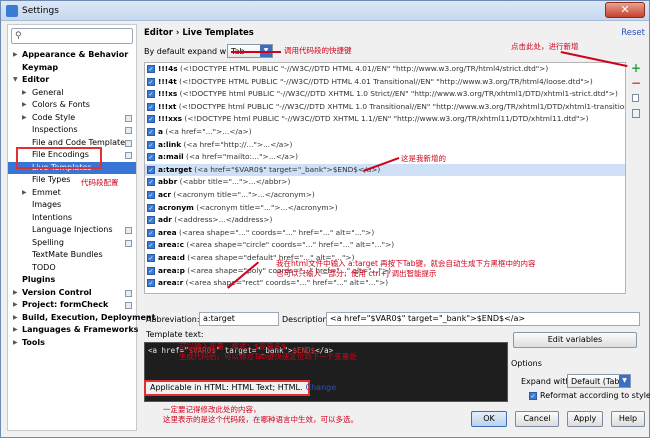 This screenshot has height=438, width=650. I want to click on ok-button: OK, so click(489, 419).